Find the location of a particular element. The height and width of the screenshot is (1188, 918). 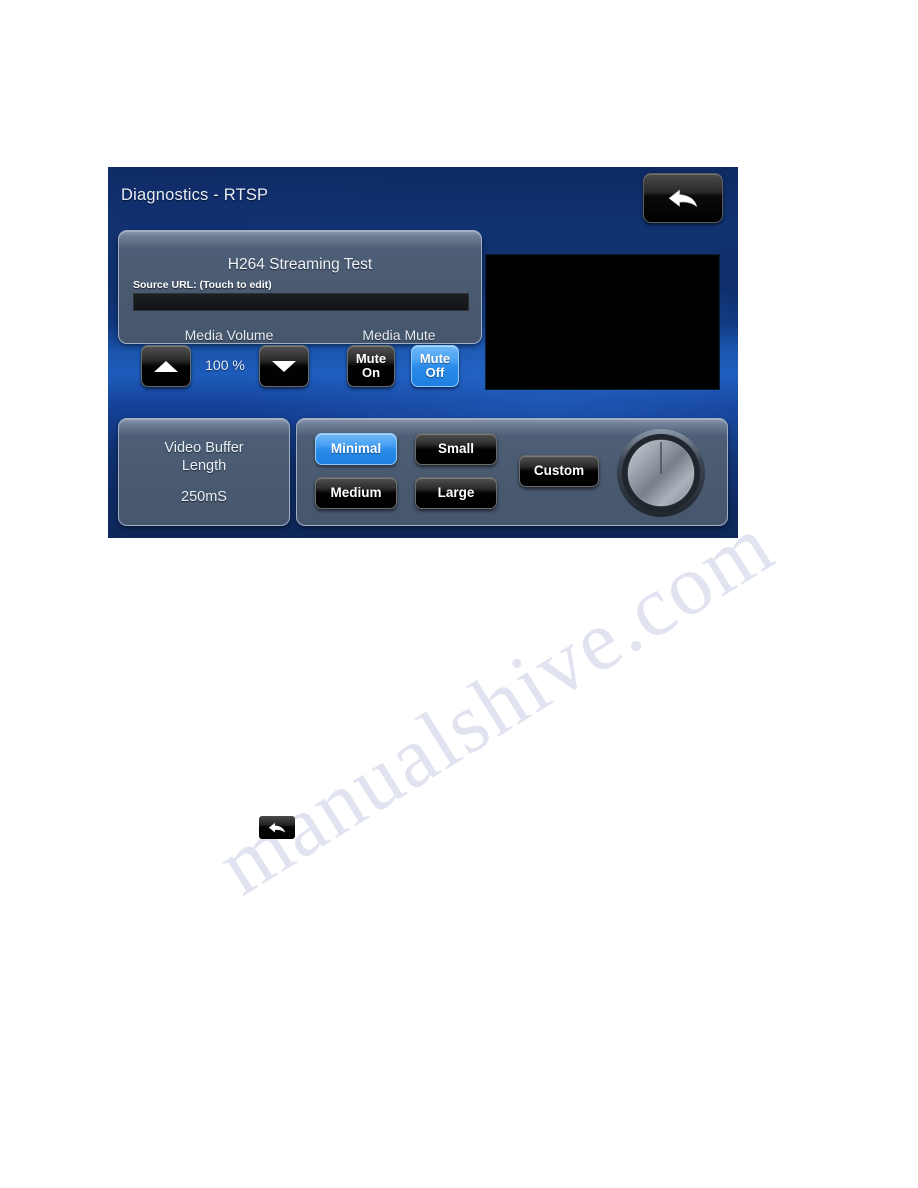

mute-on-line2: On is located at coordinates (371, 372).